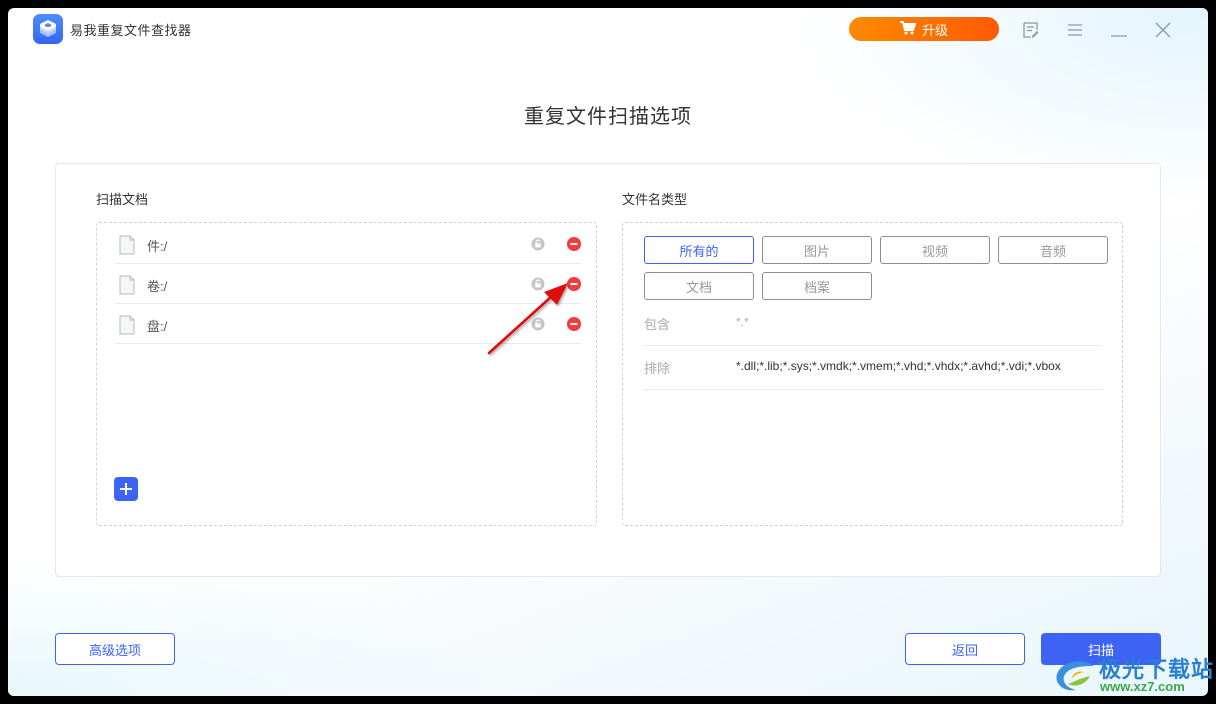 The height and width of the screenshot is (704, 1216). I want to click on watermark-url: www.xz7.com, so click(1142, 686).